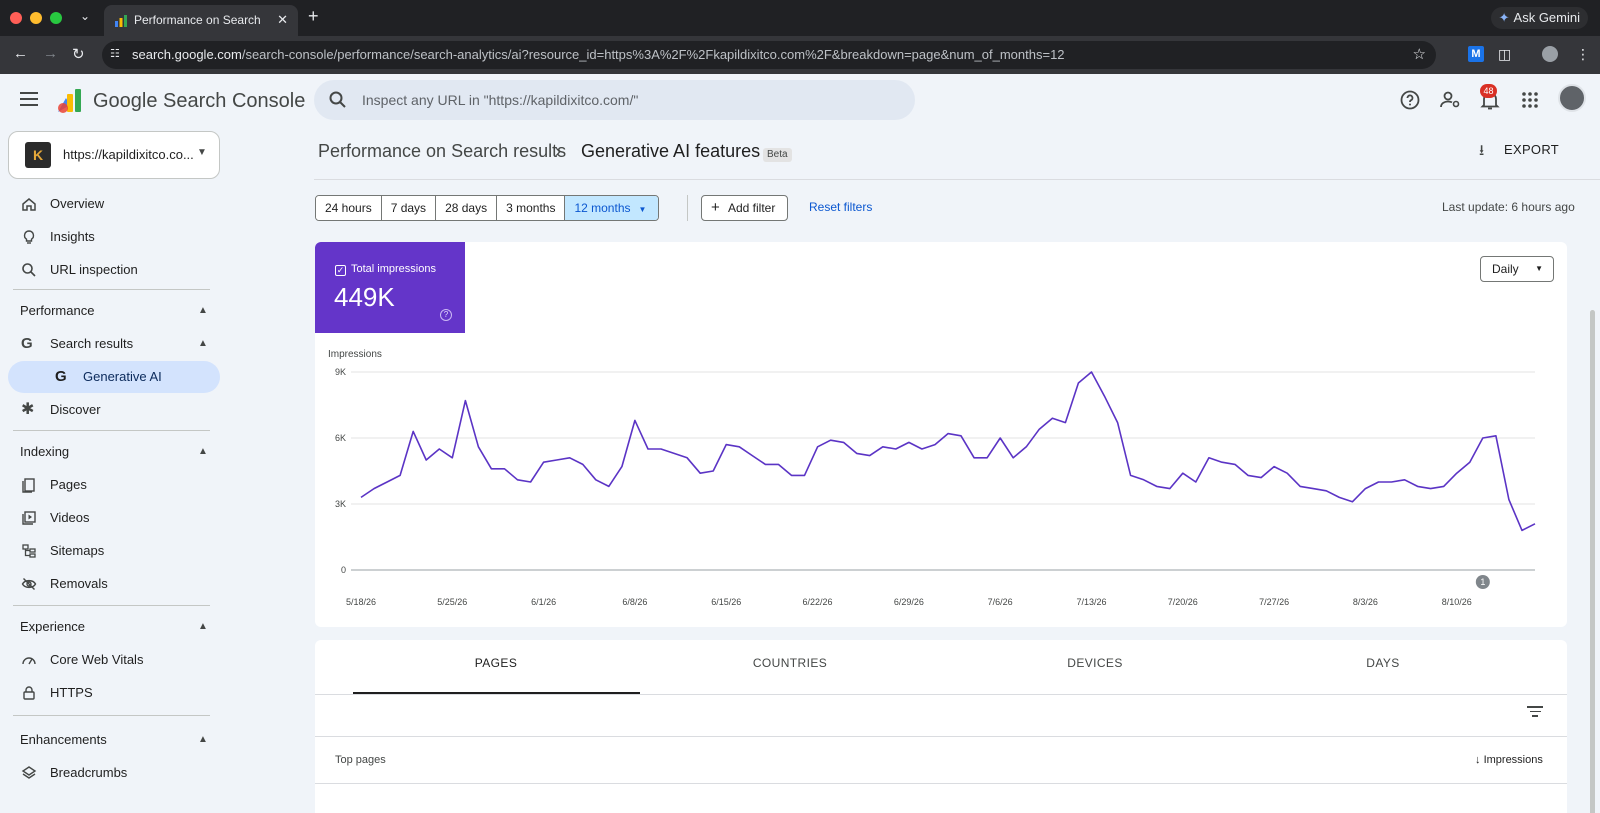 The height and width of the screenshot is (813, 1600). I want to click on sidebar-item-https: HTTPS, so click(114, 693).